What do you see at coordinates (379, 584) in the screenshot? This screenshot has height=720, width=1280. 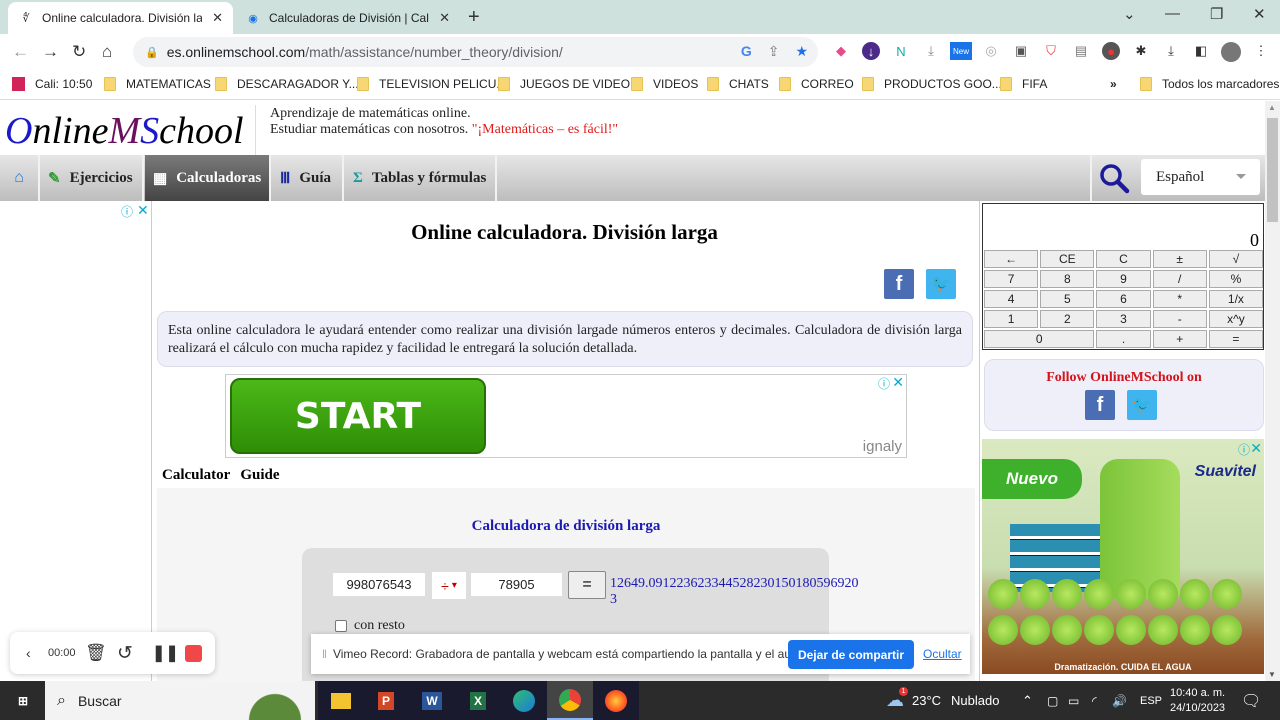 I see `dividend-input: 998076543` at bounding box center [379, 584].